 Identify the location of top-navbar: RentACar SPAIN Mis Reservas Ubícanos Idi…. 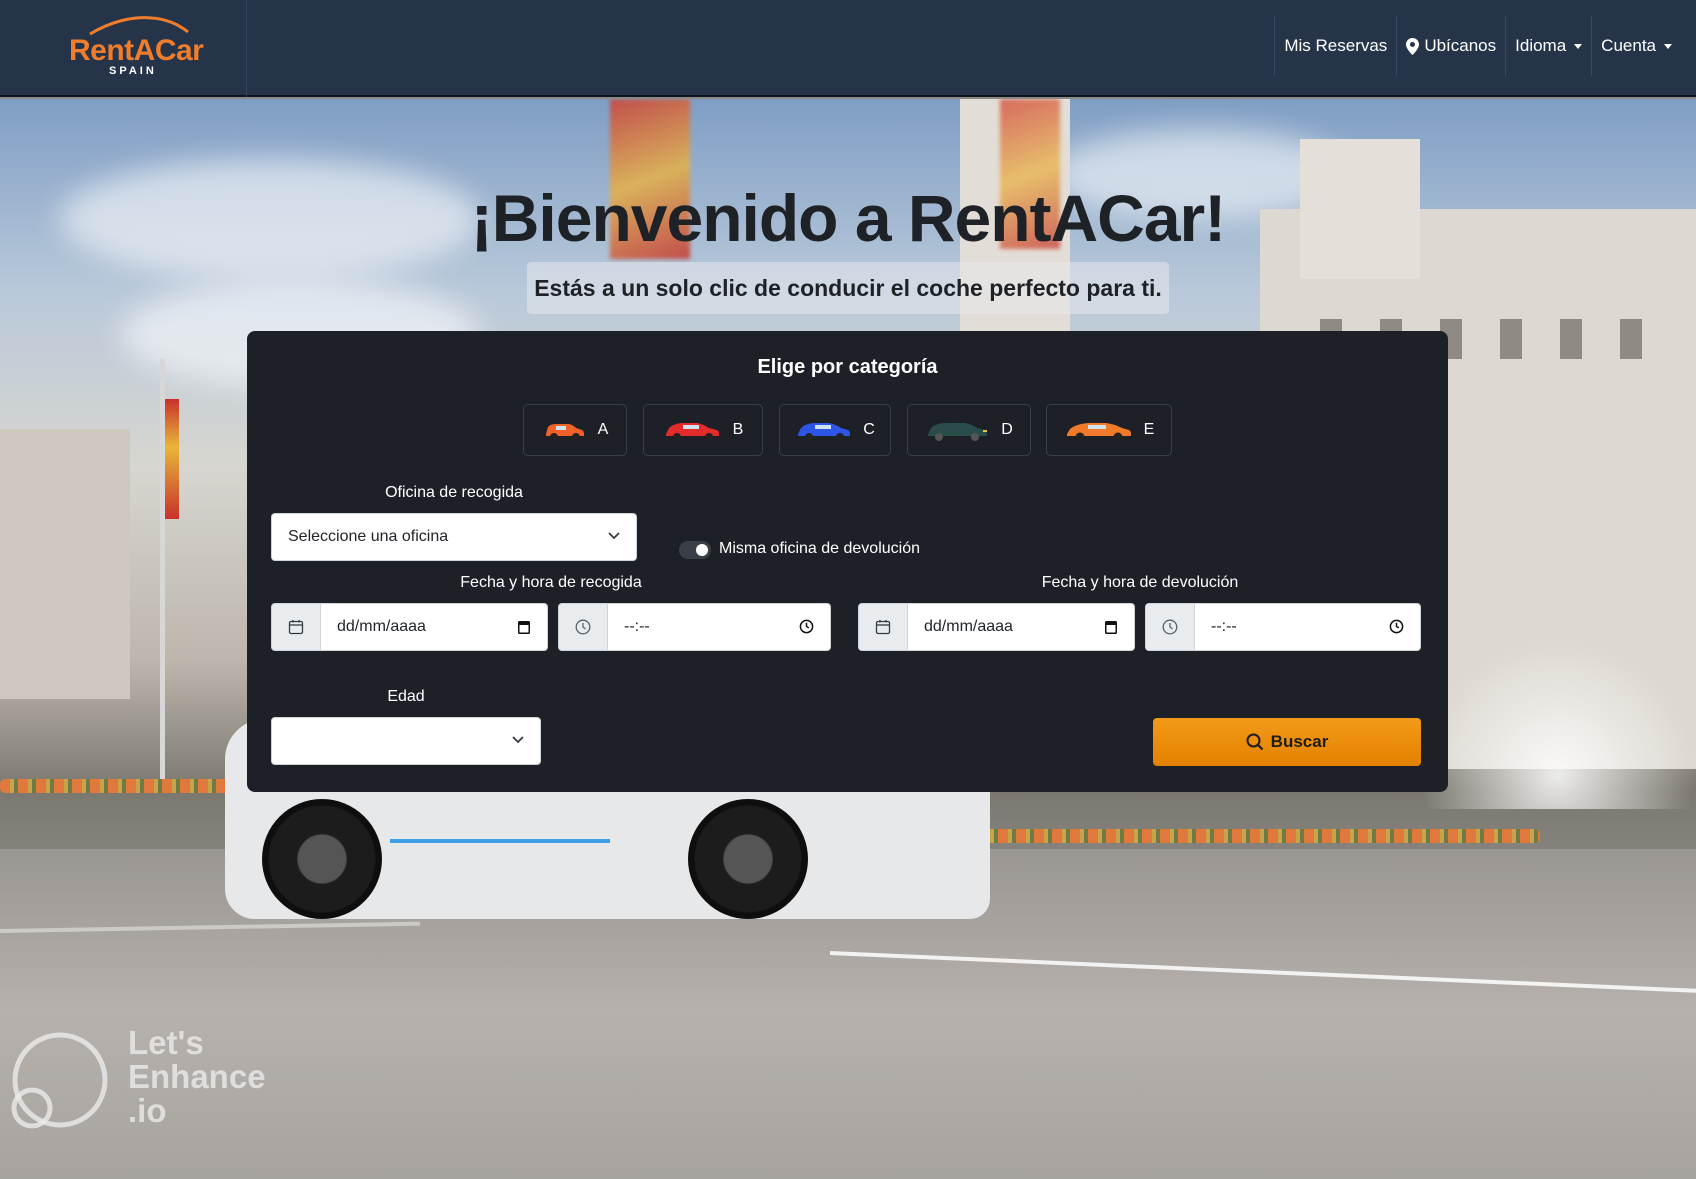
(848, 48).